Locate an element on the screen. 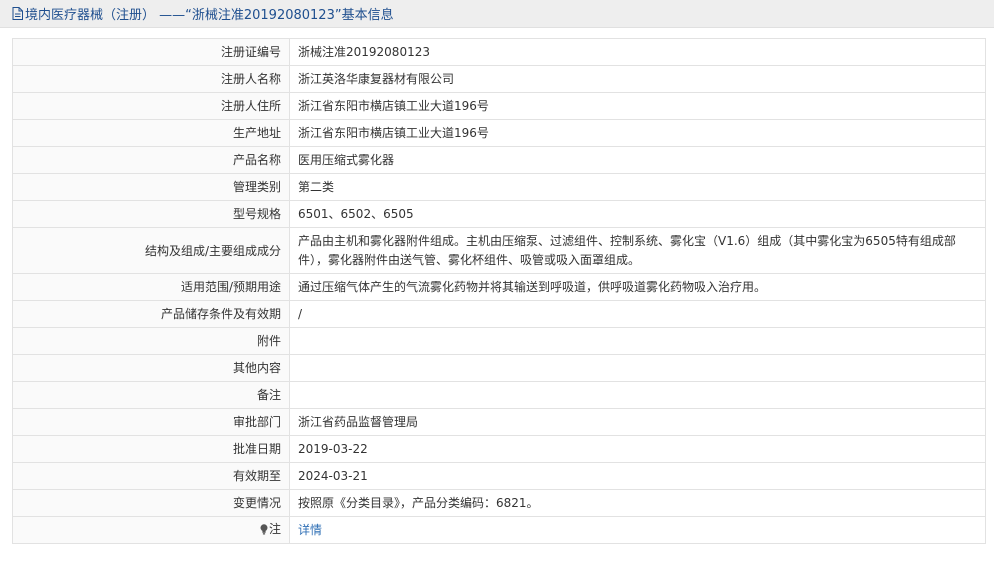 The width and height of the screenshot is (994, 577). note-label: 注 is located at coordinates (274, 529).